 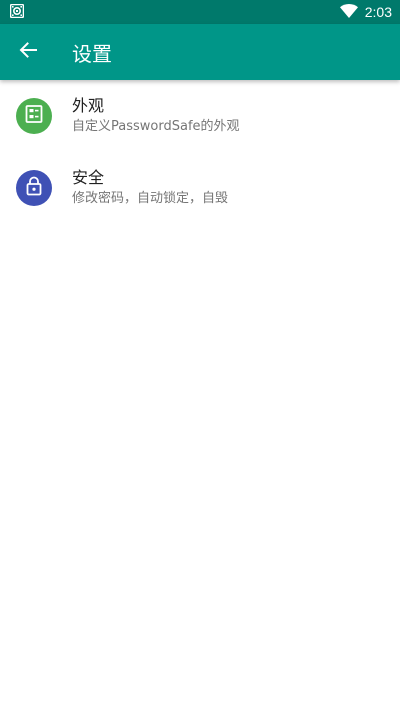 I want to click on appearance-icon-circle, so click(x=34, y=116).